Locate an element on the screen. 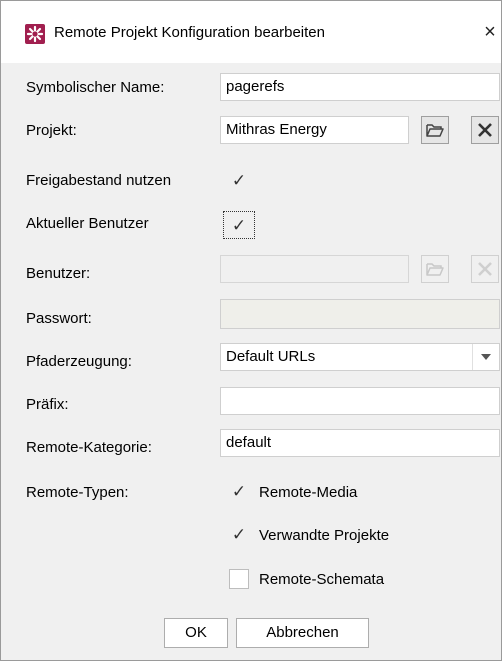 Image resolution: width=502 pixels, height=661 pixels. password-label: Passwort: is located at coordinates (59, 318).